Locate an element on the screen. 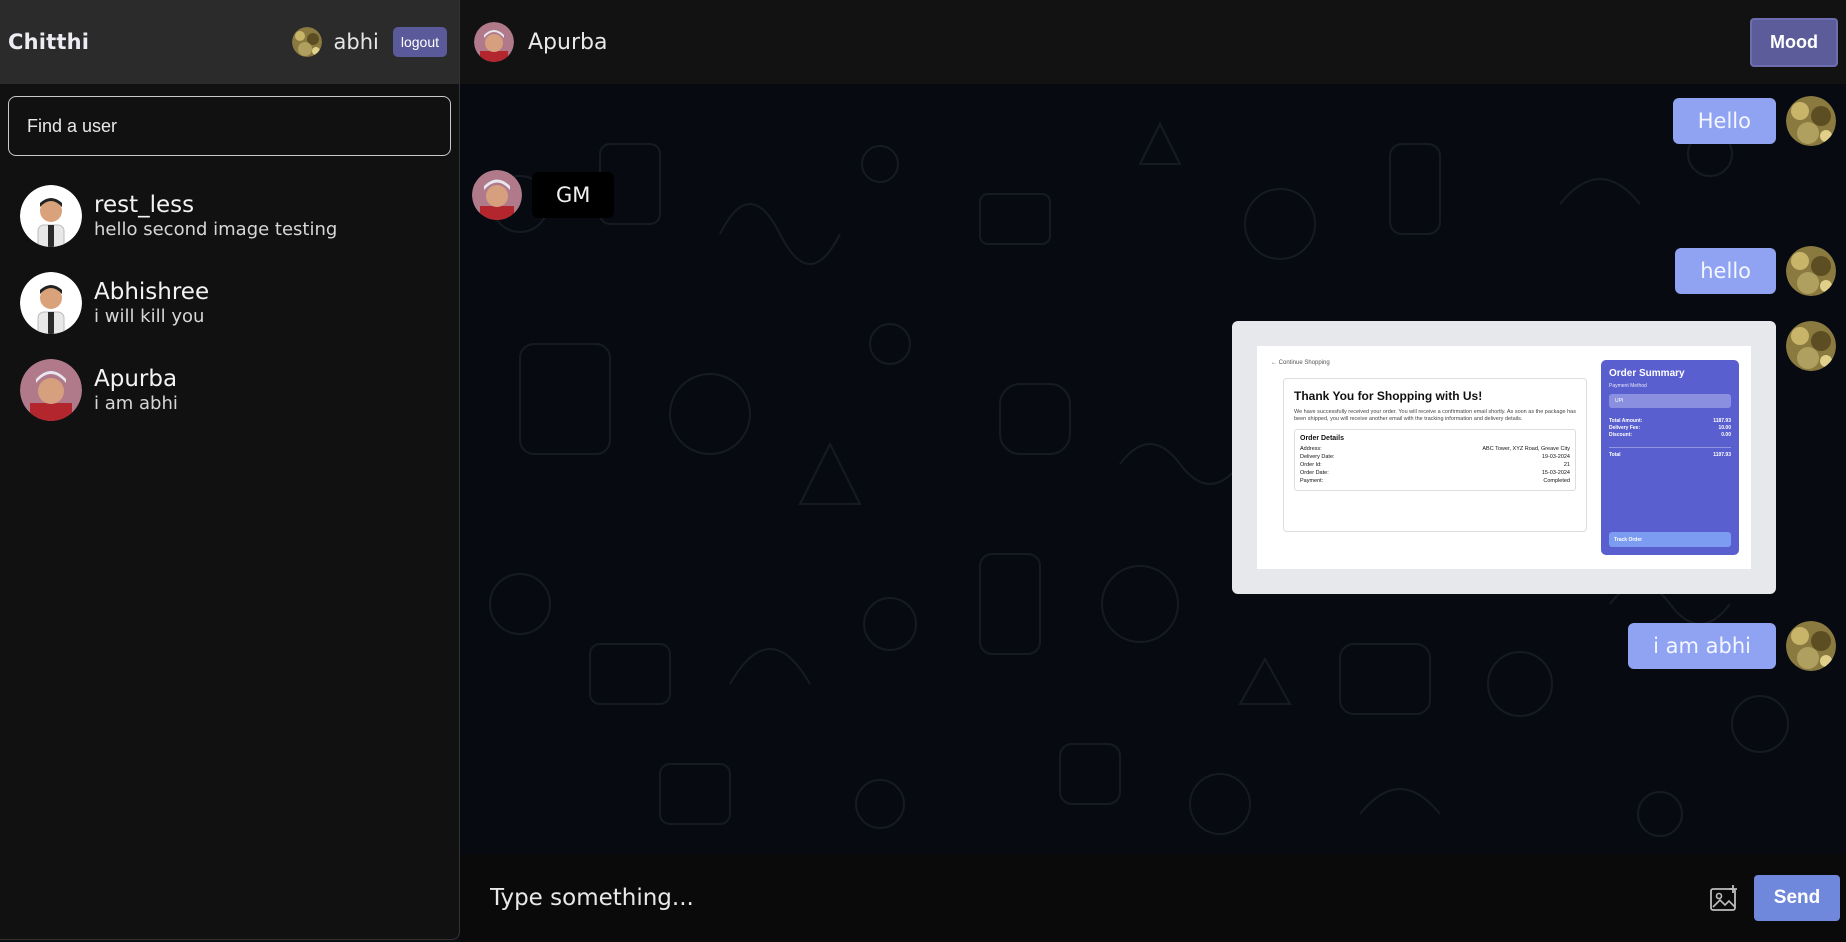 This screenshot has height=942, width=1846. summary-row: Total Amount: 1187.93 is located at coordinates (1670, 421).